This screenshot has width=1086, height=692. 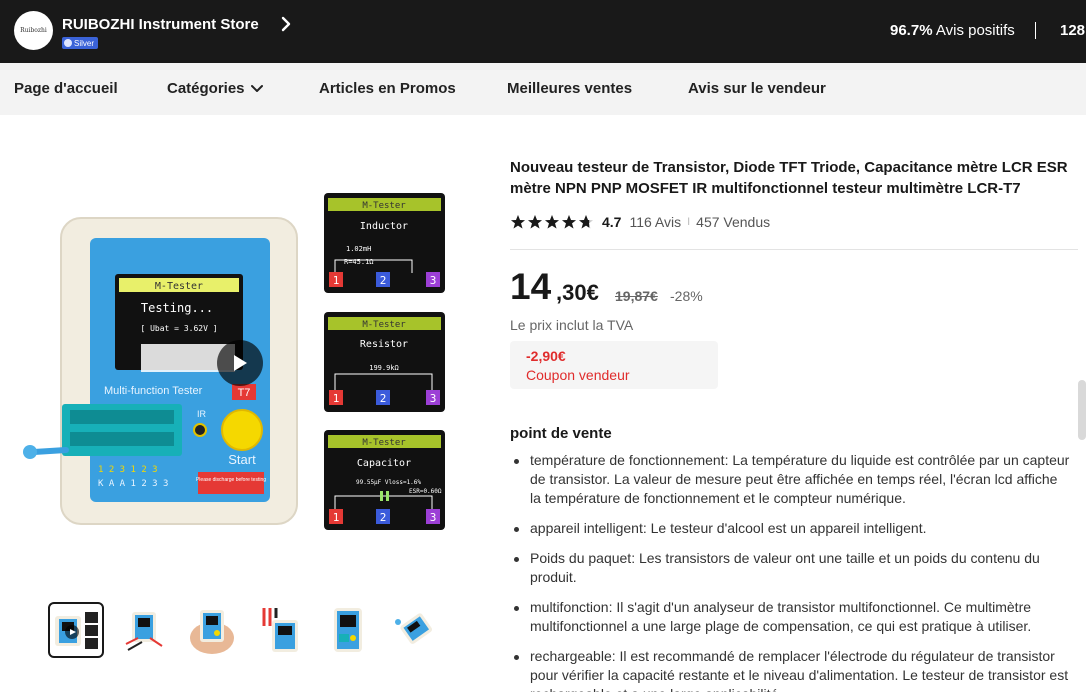 What do you see at coordinates (612, 222) in the screenshot?
I see `rating-value: 4.7` at bounding box center [612, 222].